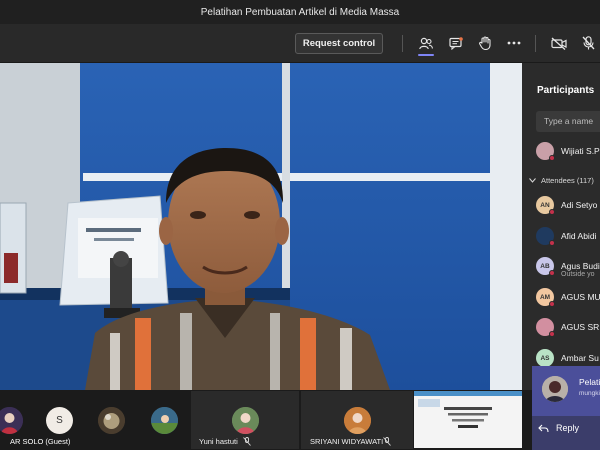 This screenshot has width=600, height=450. I want to click on avatar-initials: AS, so click(545, 358).